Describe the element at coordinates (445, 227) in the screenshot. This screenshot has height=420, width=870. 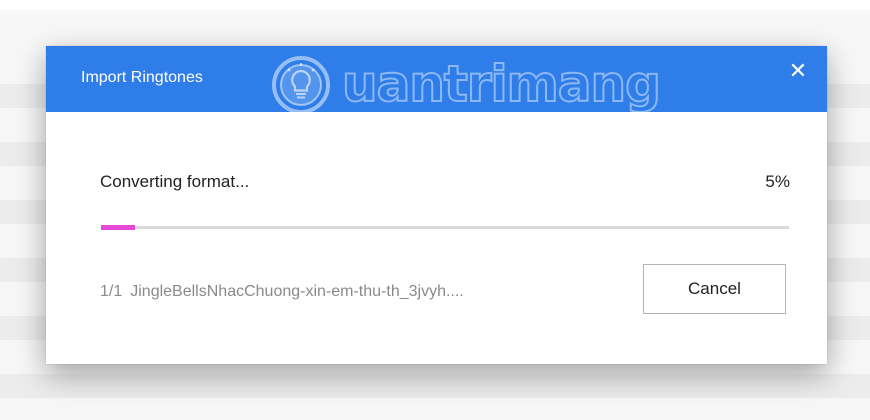
I see `progress-bar` at that location.